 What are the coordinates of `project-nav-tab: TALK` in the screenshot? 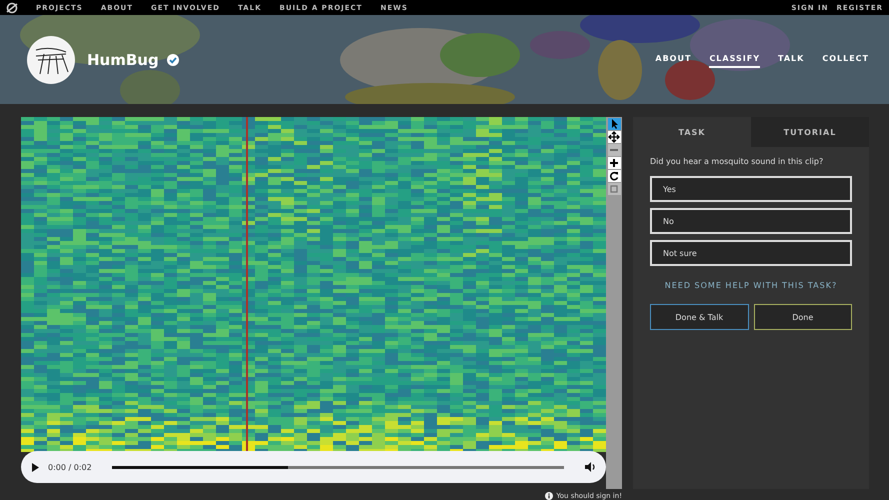 It's located at (791, 59).